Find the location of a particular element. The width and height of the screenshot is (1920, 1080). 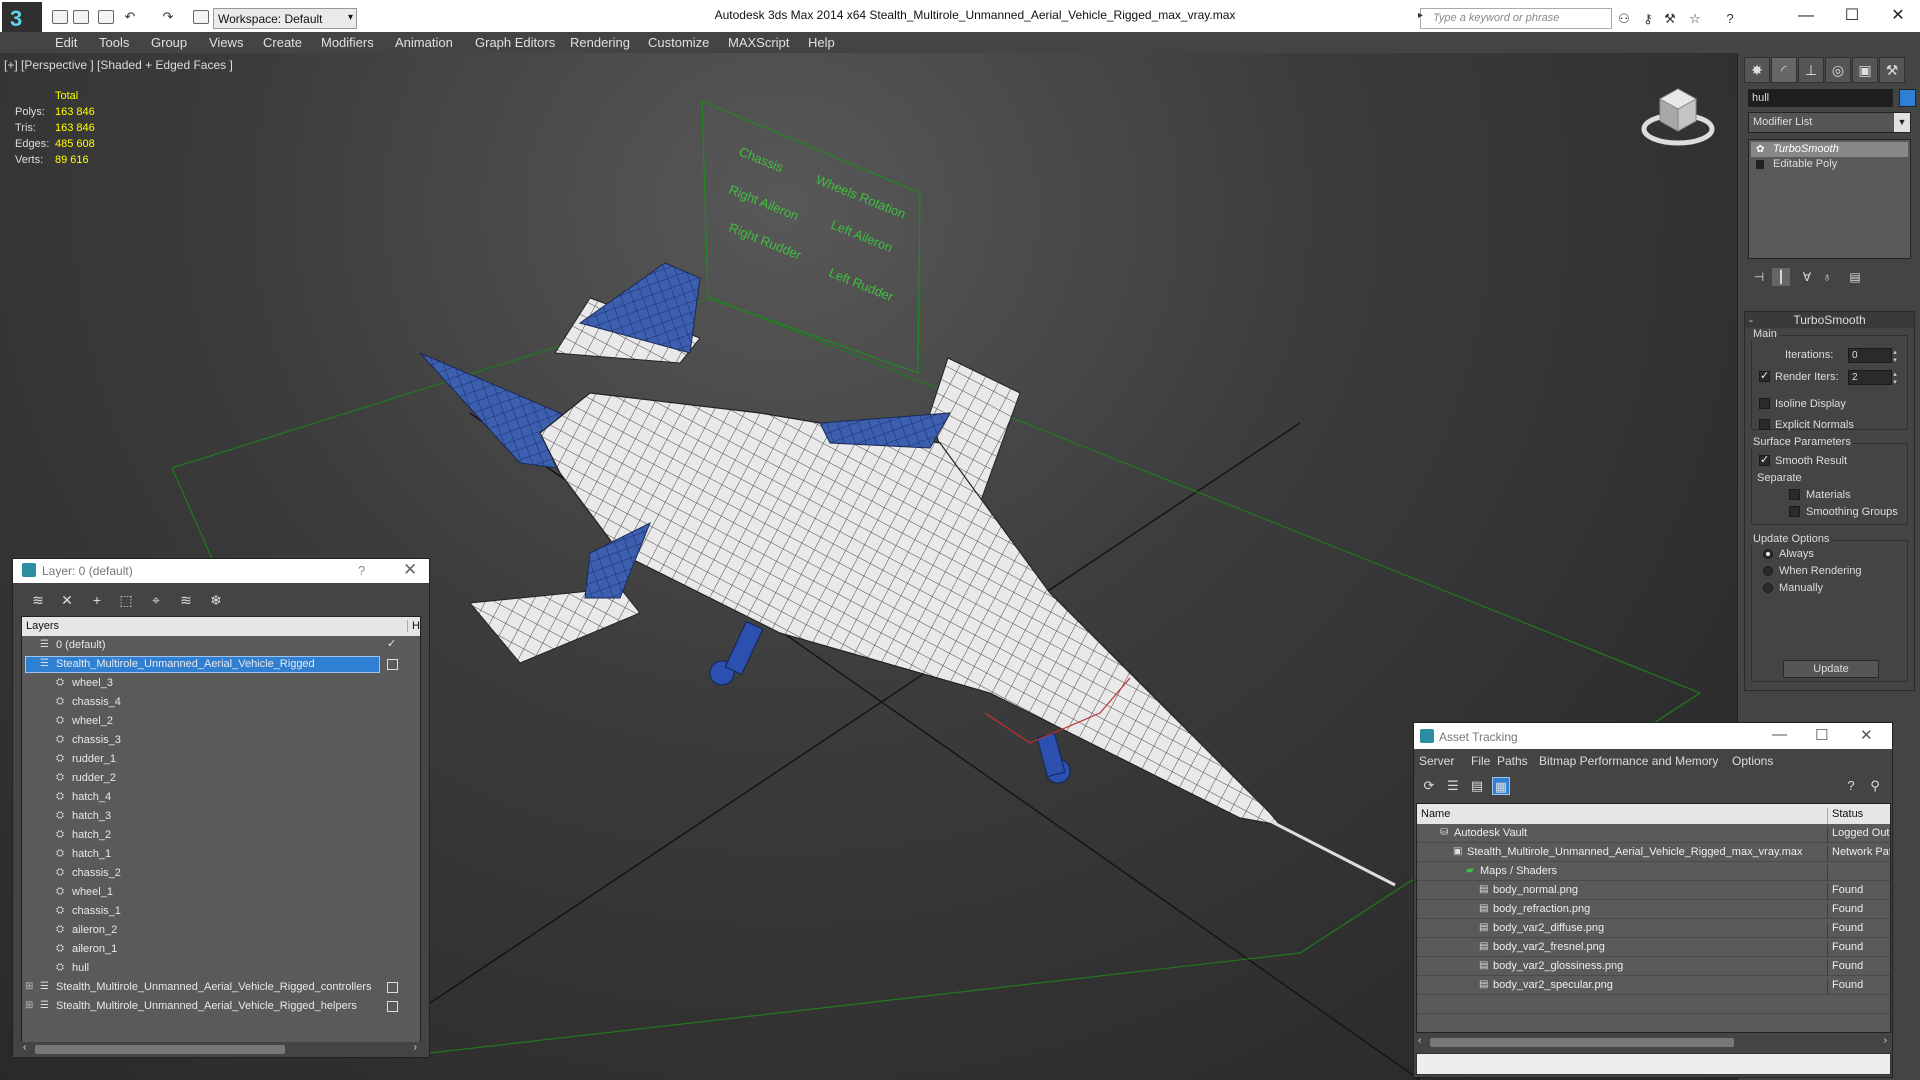

key-icon: ⚷ is located at coordinates (1648, 18).